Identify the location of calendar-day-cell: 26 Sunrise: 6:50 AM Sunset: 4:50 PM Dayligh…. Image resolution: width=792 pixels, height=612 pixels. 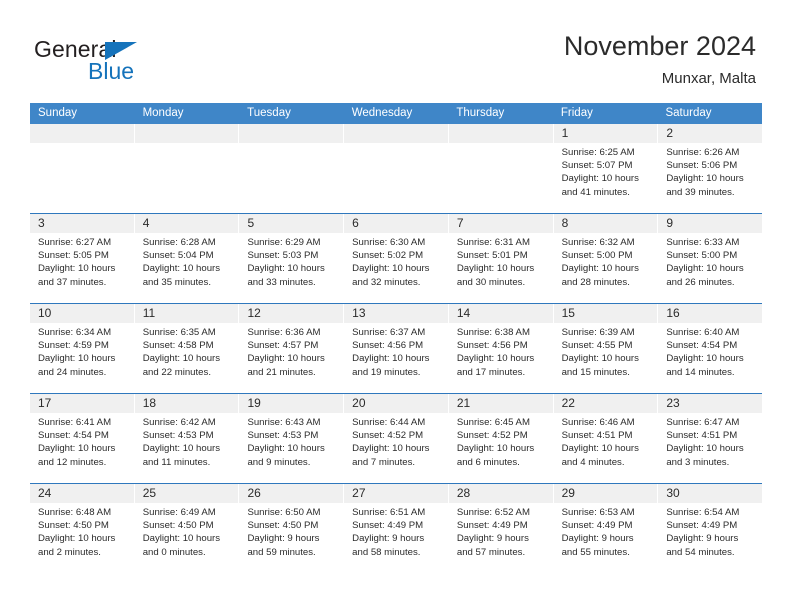
(292, 528).